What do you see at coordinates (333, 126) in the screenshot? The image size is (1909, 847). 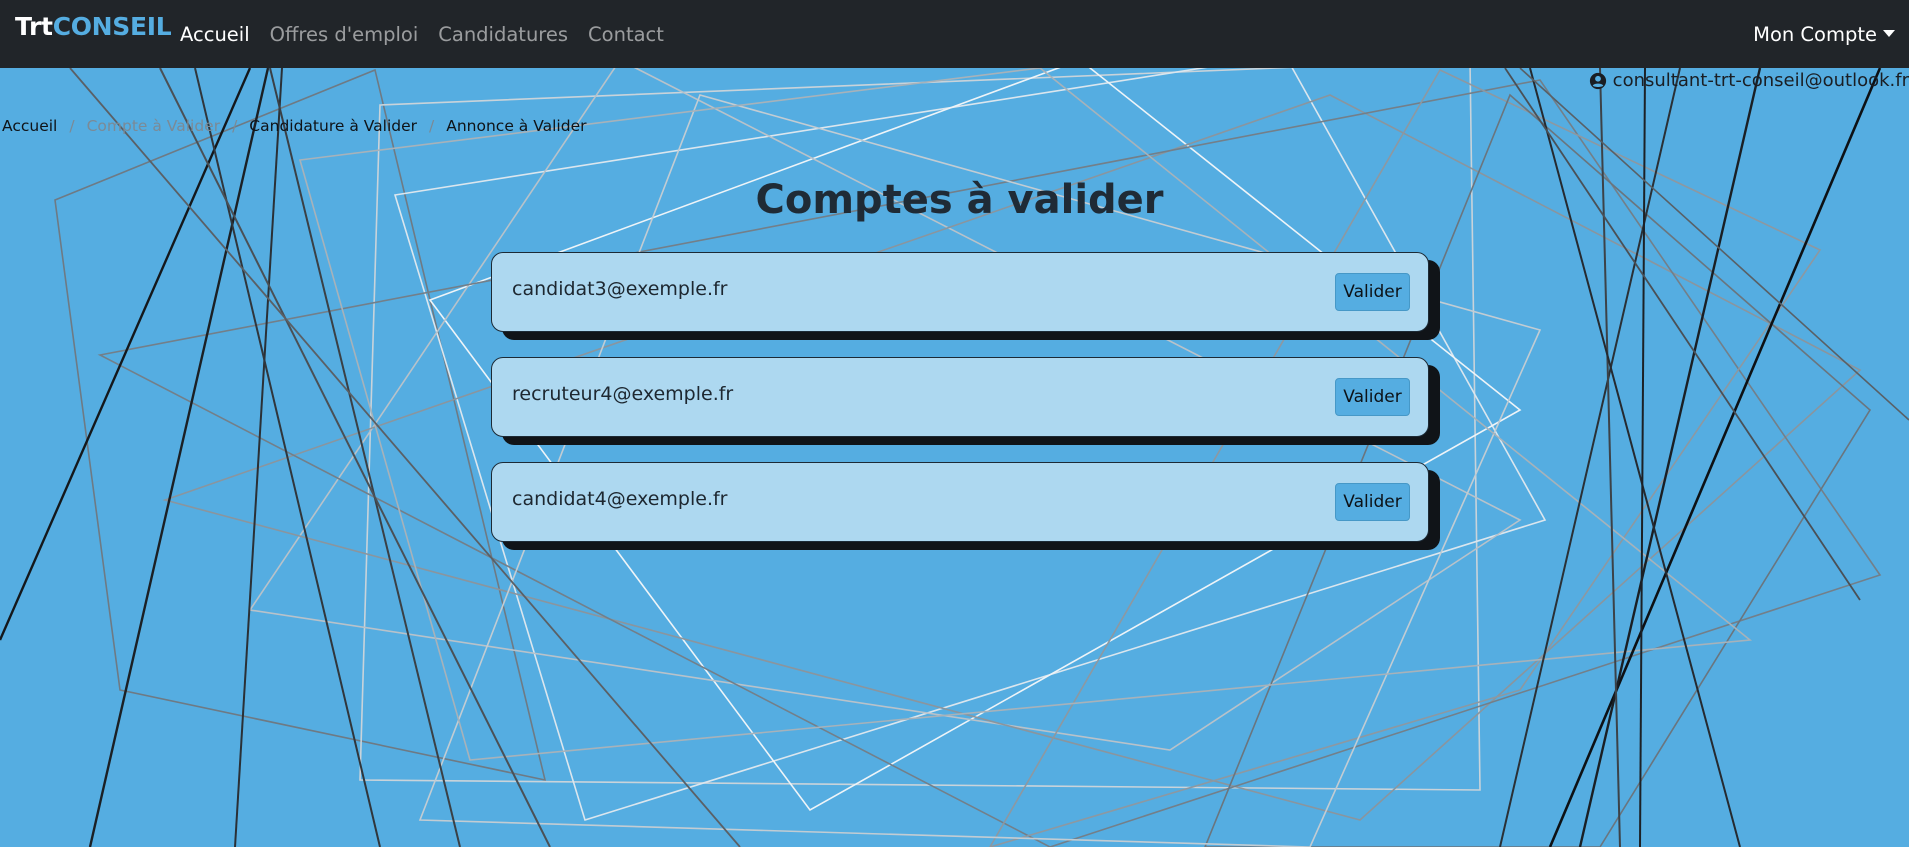 I see `breadcrumb-candidature-a-valider: Candidature à Valider` at bounding box center [333, 126].